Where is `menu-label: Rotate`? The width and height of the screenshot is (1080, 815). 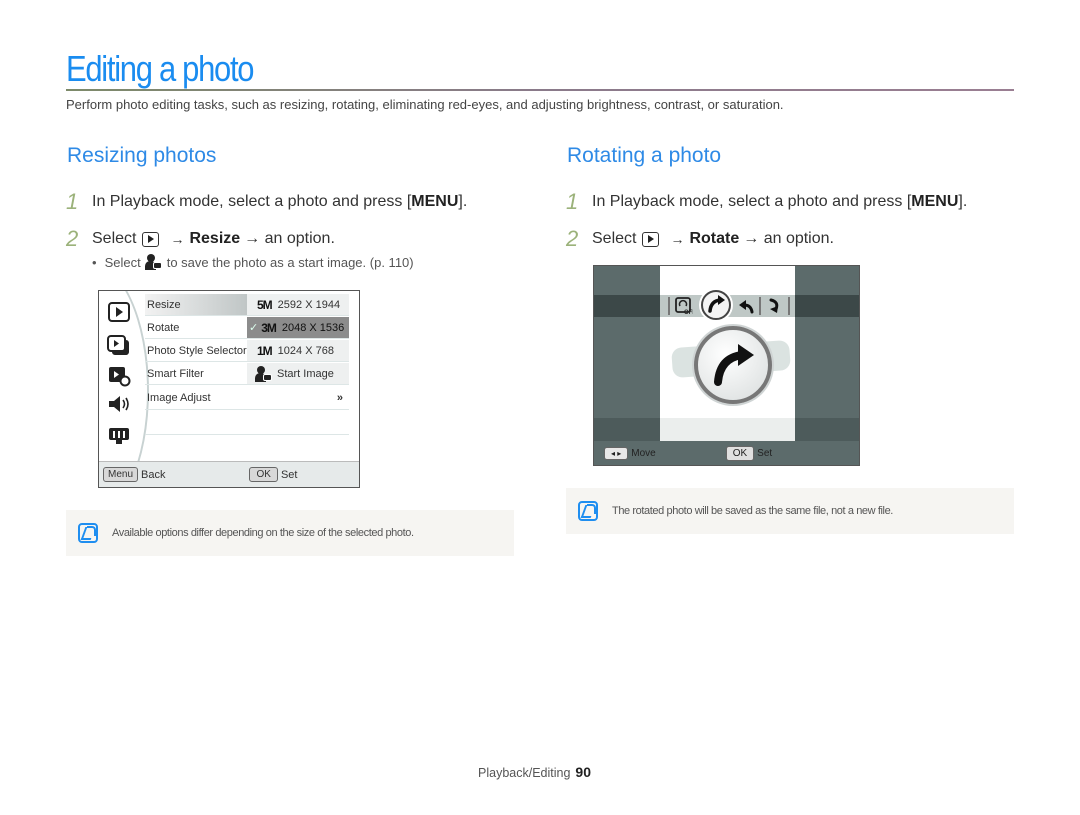 menu-label: Rotate is located at coordinates (163, 327).